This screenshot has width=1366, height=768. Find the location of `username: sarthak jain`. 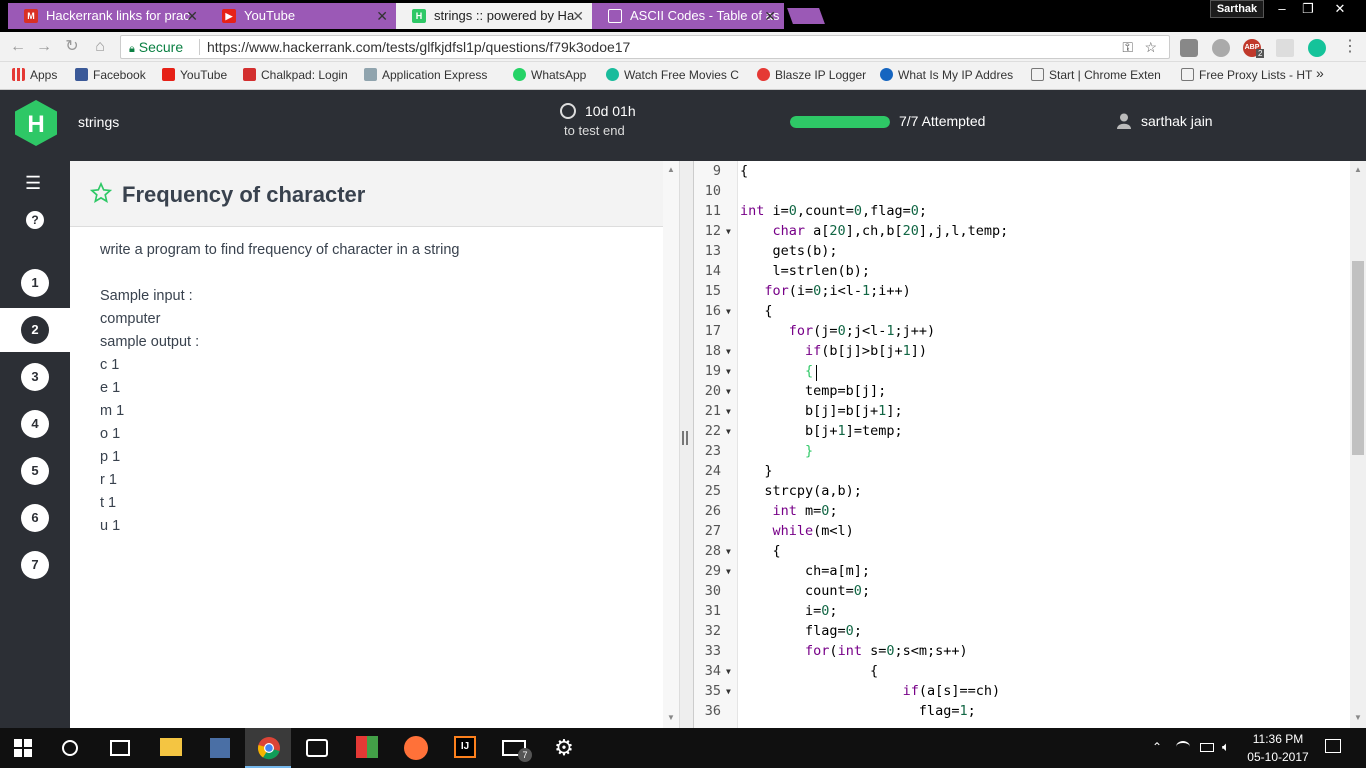

username: sarthak jain is located at coordinates (1177, 121).